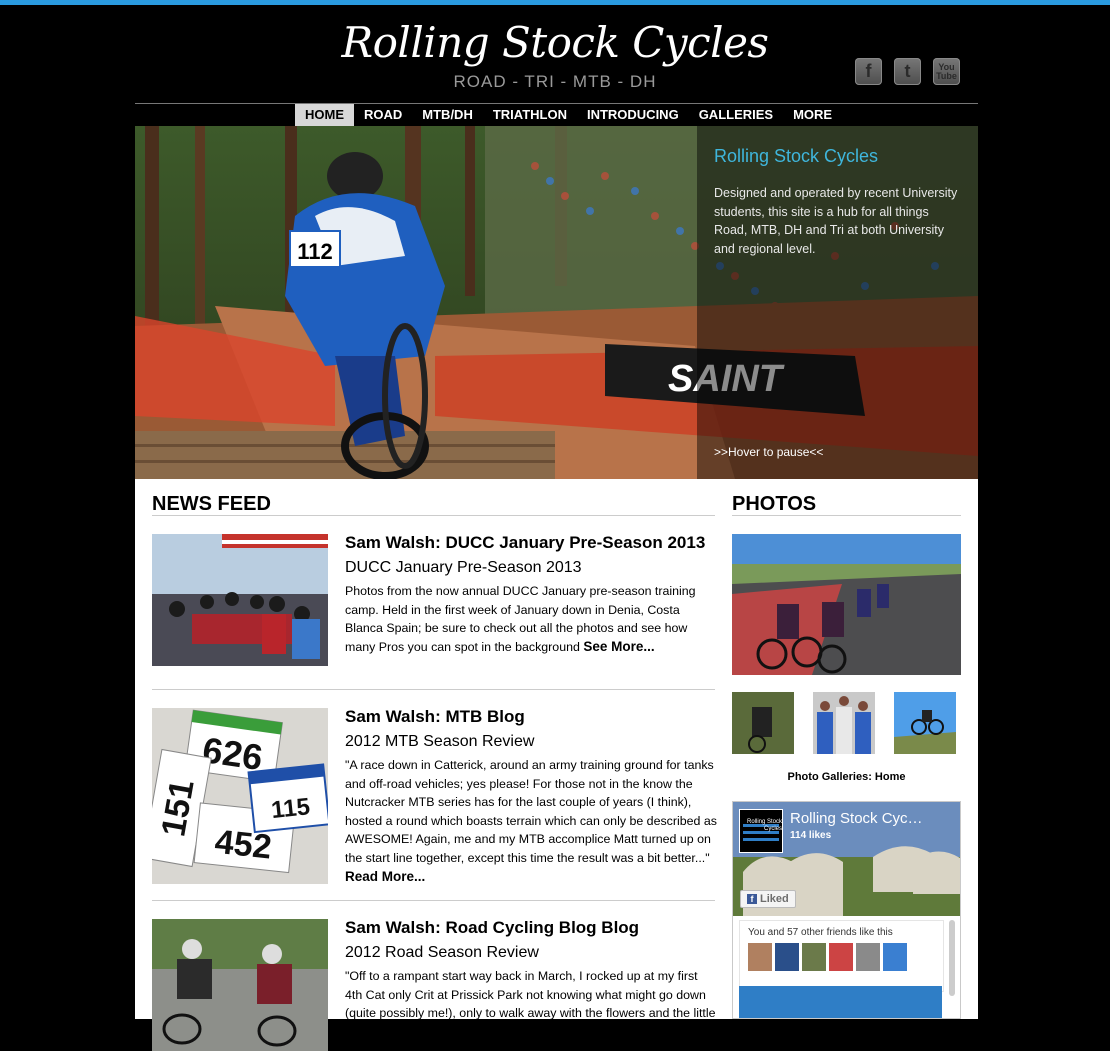  I want to click on nav-home: HOME, so click(324, 115).